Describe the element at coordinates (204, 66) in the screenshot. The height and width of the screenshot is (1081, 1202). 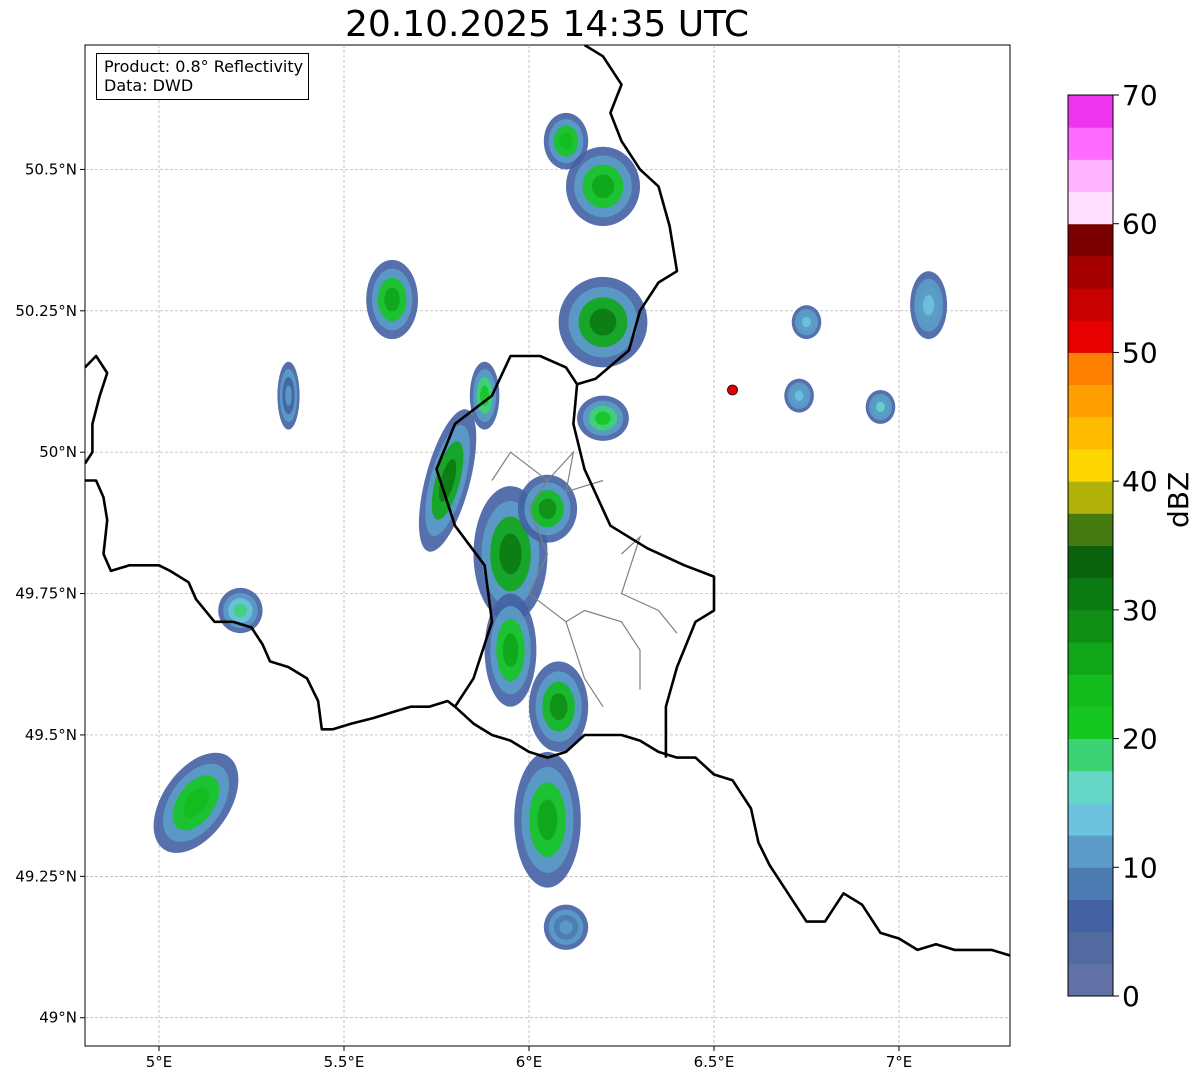
I see `product-label: Product: 0.8° Reflectivity` at that location.